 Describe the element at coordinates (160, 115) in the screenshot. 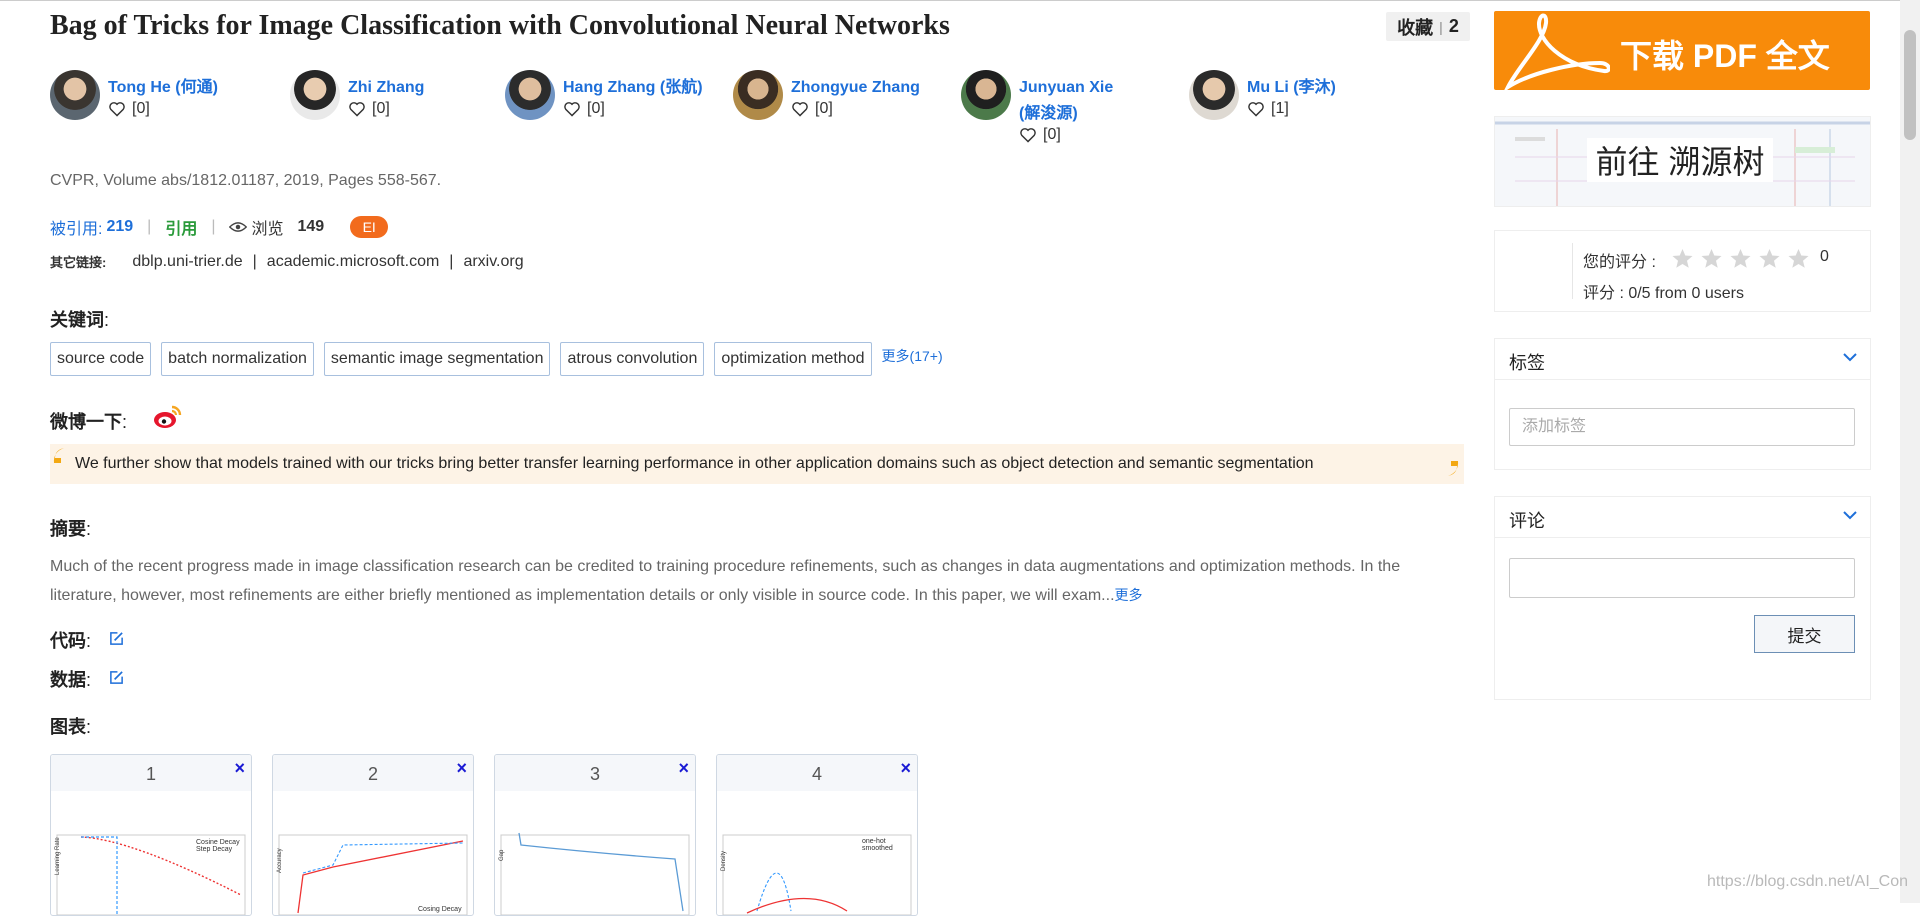

I see `author-card: Tong He (何通) [0]` at that location.